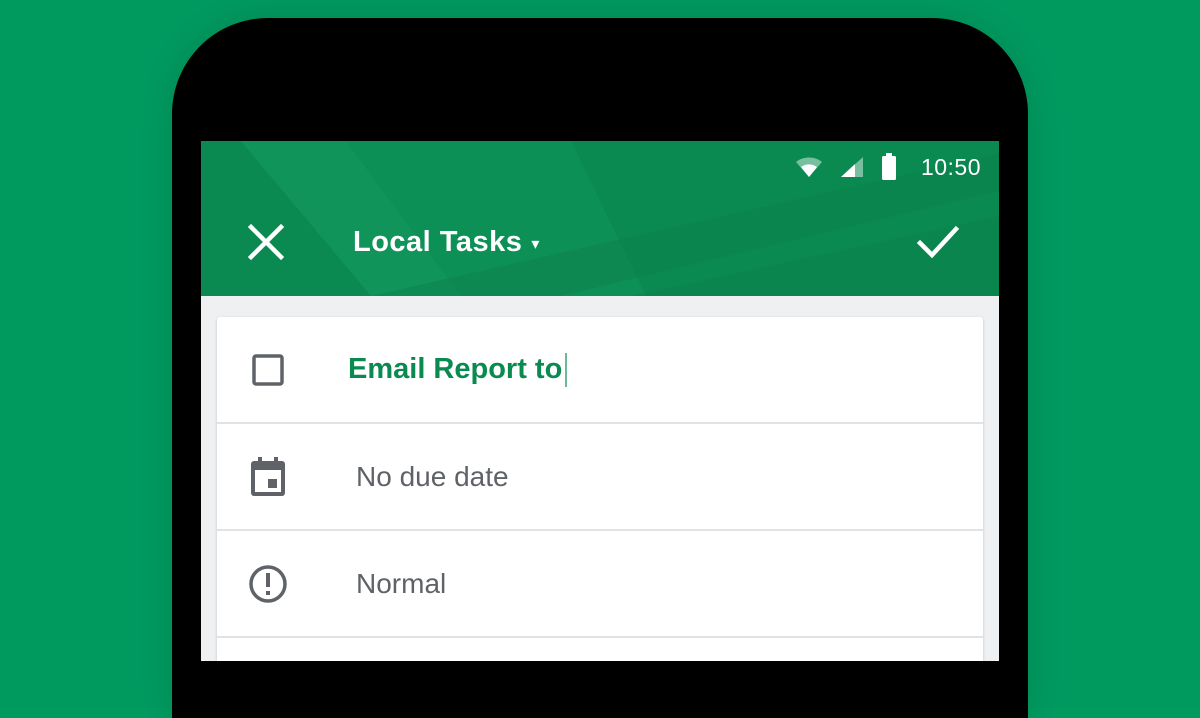 The image size is (1200, 718). What do you see at coordinates (950, 166) in the screenshot?
I see `status-time: 10:50` at bounding box center [950, 166].